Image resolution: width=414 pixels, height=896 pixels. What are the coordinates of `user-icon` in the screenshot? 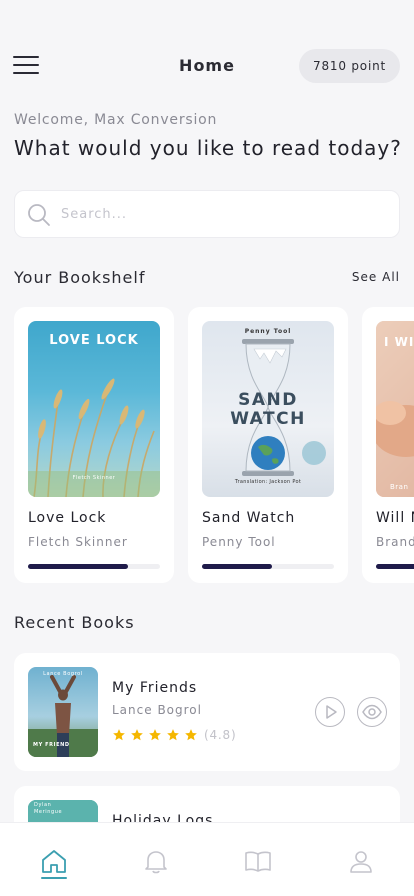 It's located at (361, 861).